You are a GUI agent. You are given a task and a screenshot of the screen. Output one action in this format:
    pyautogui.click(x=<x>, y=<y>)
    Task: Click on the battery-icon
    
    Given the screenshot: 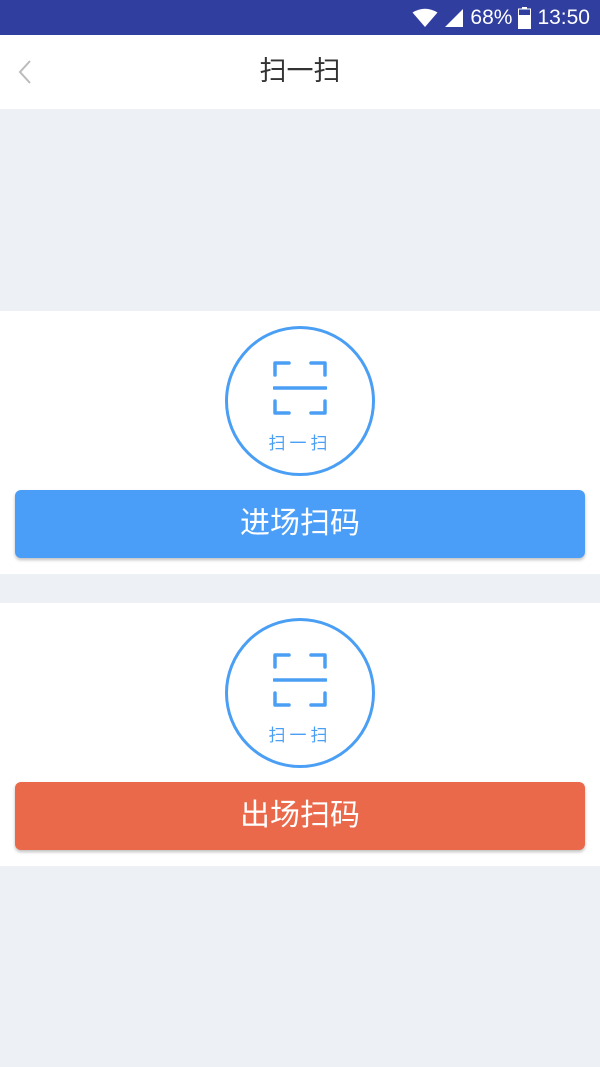 What is the action you would take?
    pyautogui.click(x=525, y=17)
    